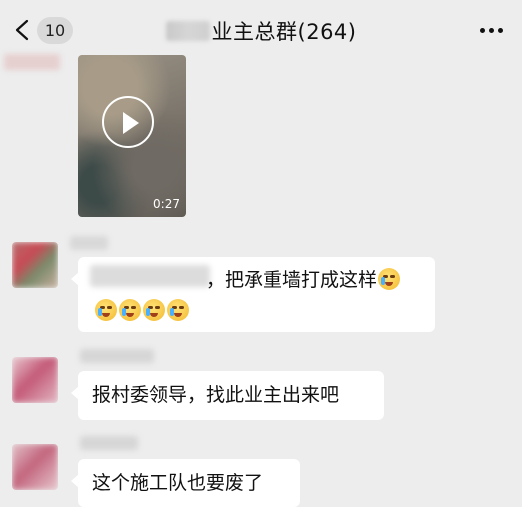 The height and width of the screenshot is (507, 522). Describe the element at coordinates (187, 31) in the screenshot. I see `blurred-group-name` at that location.